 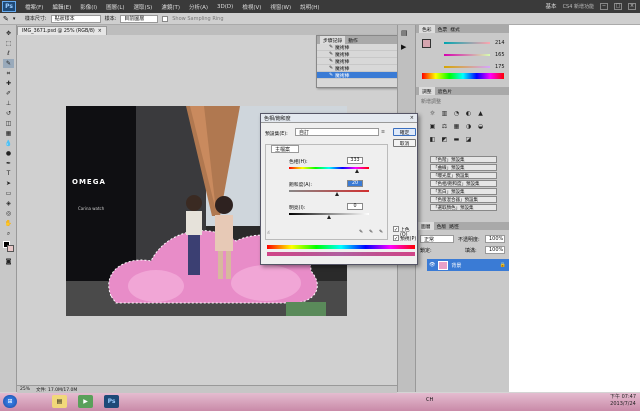 What do you see at coordinates (8, 123) in the screenshot?
I see `eraser-tool-icon: ◫` at bounding box center [8, 123].